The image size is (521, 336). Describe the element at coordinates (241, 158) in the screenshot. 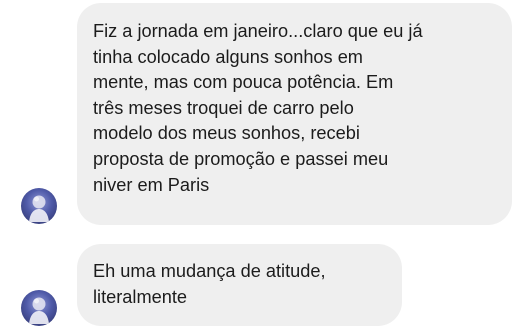

I see `message-text-line: proposta de promoção e passei meu` at that location.